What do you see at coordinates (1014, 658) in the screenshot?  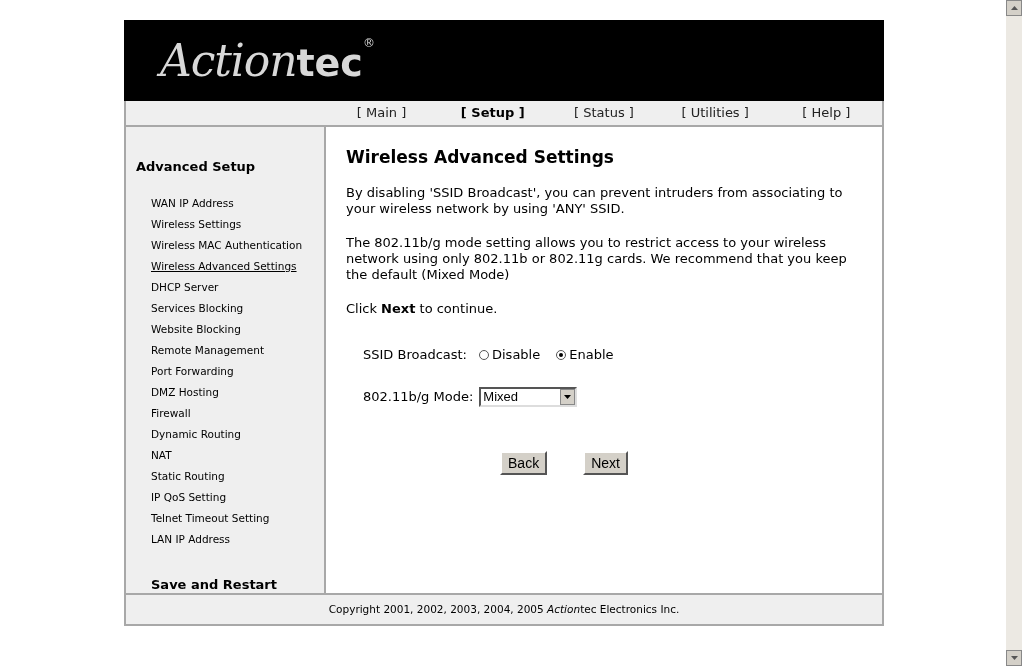 I see `scroll-down-icon` at bounding box center [1014, 658].